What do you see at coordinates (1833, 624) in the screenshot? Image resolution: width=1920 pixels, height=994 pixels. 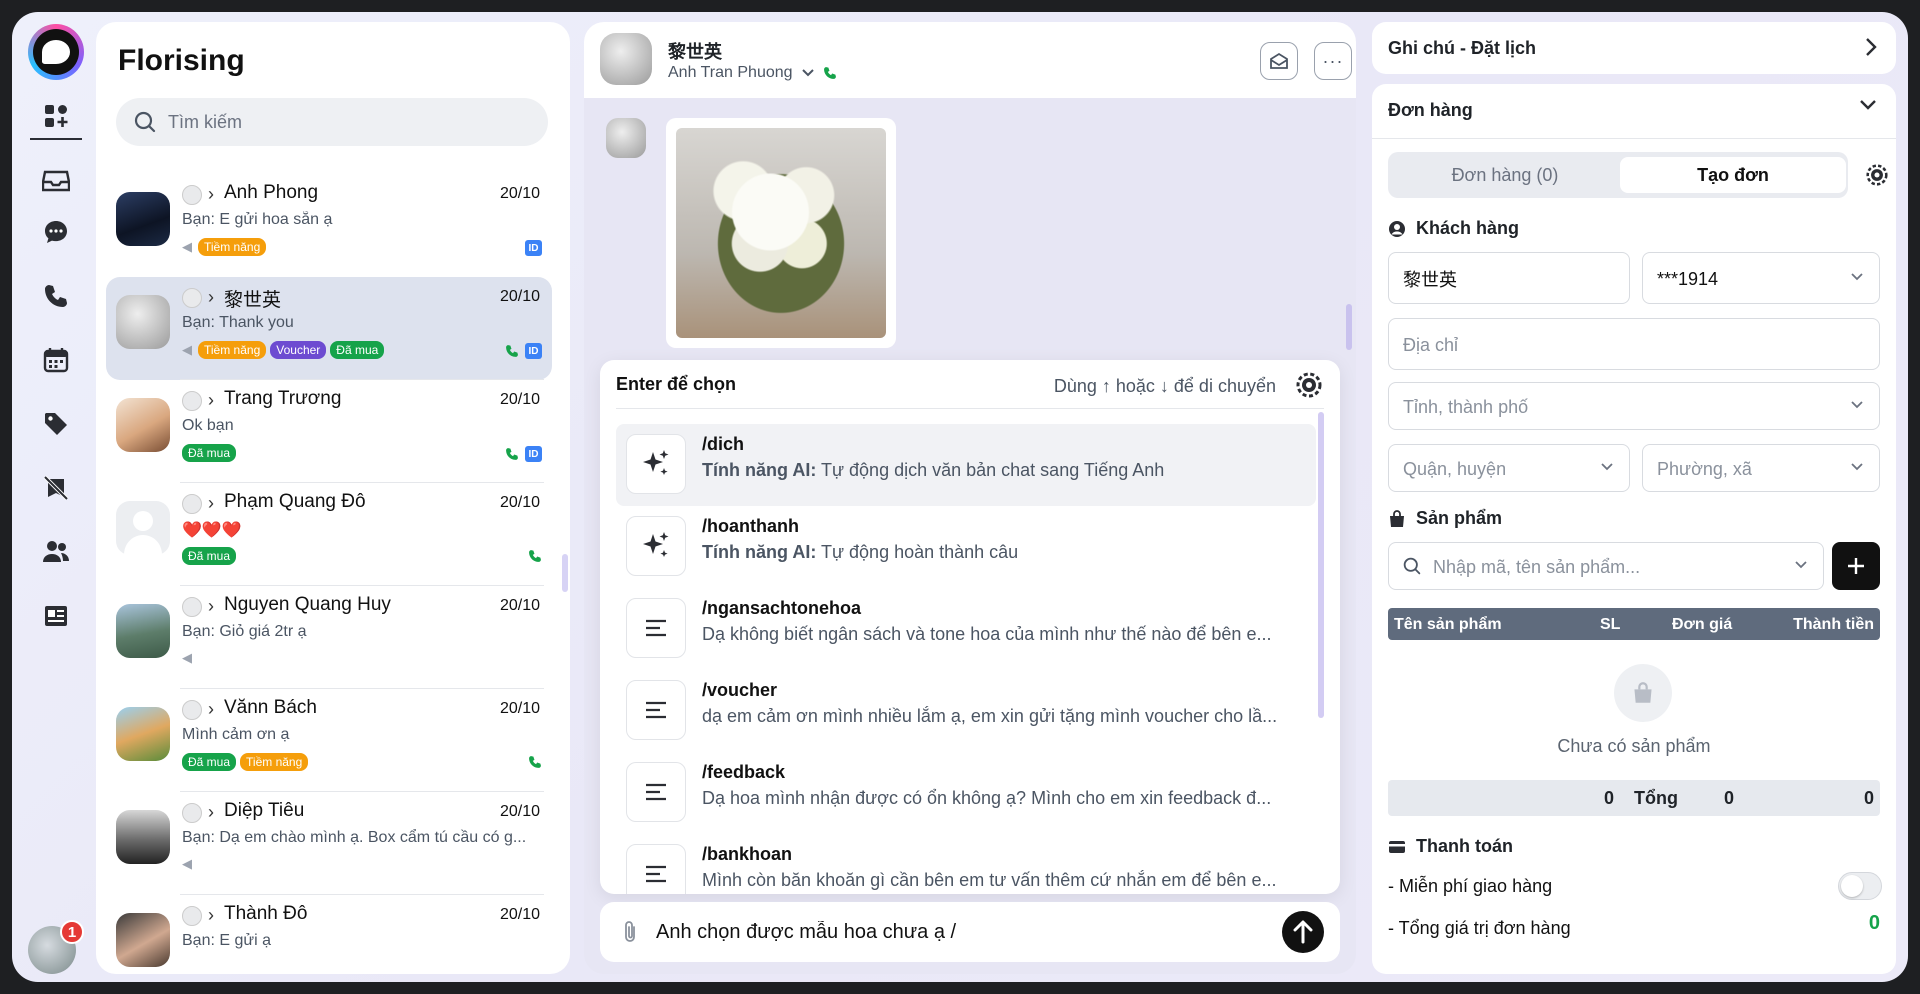 I see `column-header: Thành tiền` at bounding box center [1833, 624].